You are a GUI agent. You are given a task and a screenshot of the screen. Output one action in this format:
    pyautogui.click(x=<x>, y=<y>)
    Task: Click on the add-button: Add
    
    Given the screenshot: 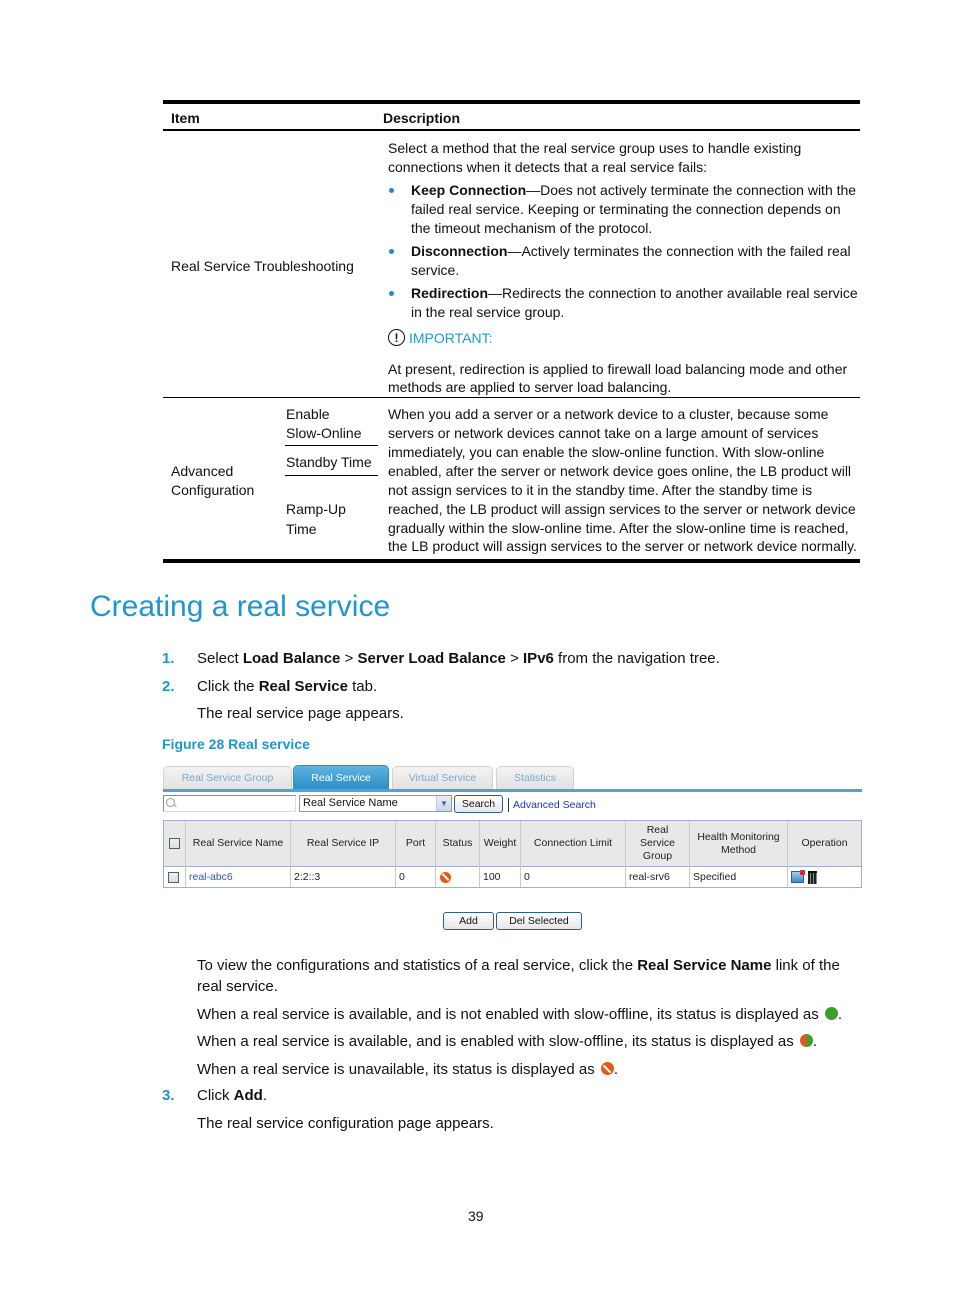 What is the action you would take?
    pyautogui.click(x=468, y=921)
    